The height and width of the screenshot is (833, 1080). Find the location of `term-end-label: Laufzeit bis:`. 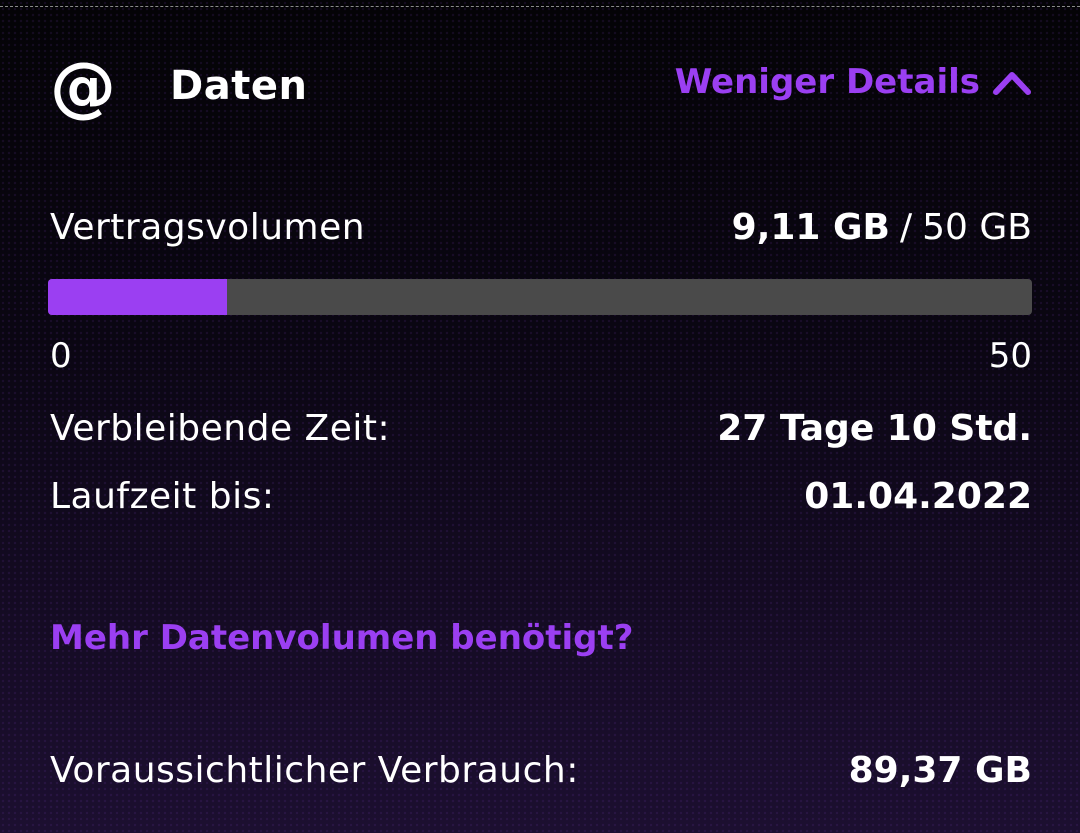

term-end-label: Laufzeit bis: is located at coordinates (162, 496).